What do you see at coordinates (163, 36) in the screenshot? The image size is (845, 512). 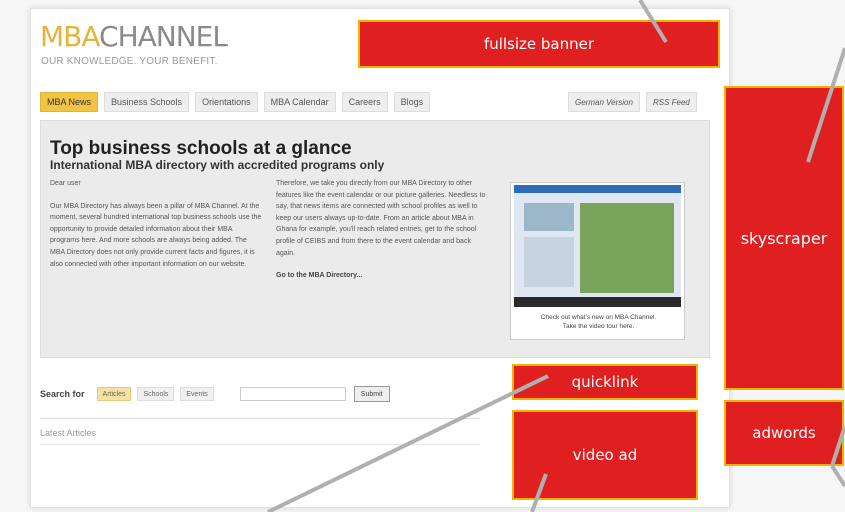 I see `logo-channel: CHANNEL` at bounding box center [163, 36].